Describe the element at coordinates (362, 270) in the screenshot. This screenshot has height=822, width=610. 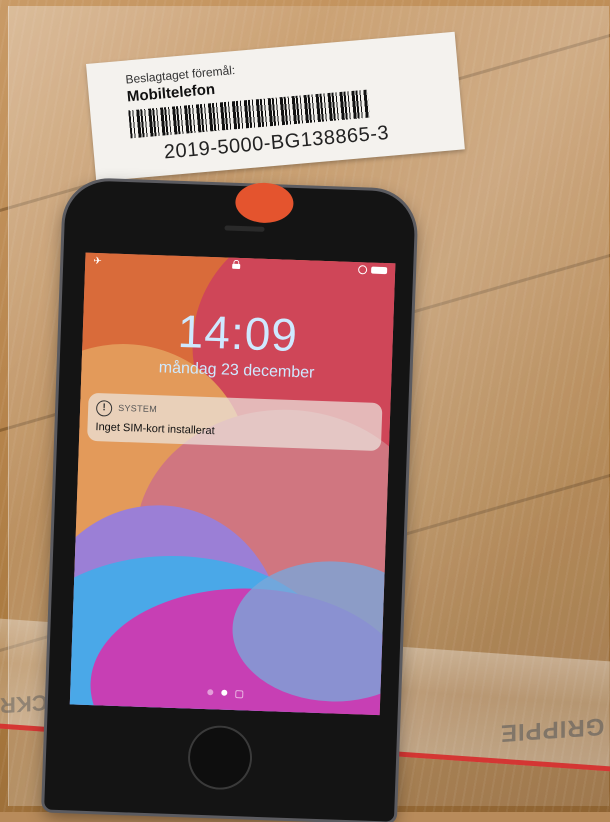
I see `alarm-icon` at that location.